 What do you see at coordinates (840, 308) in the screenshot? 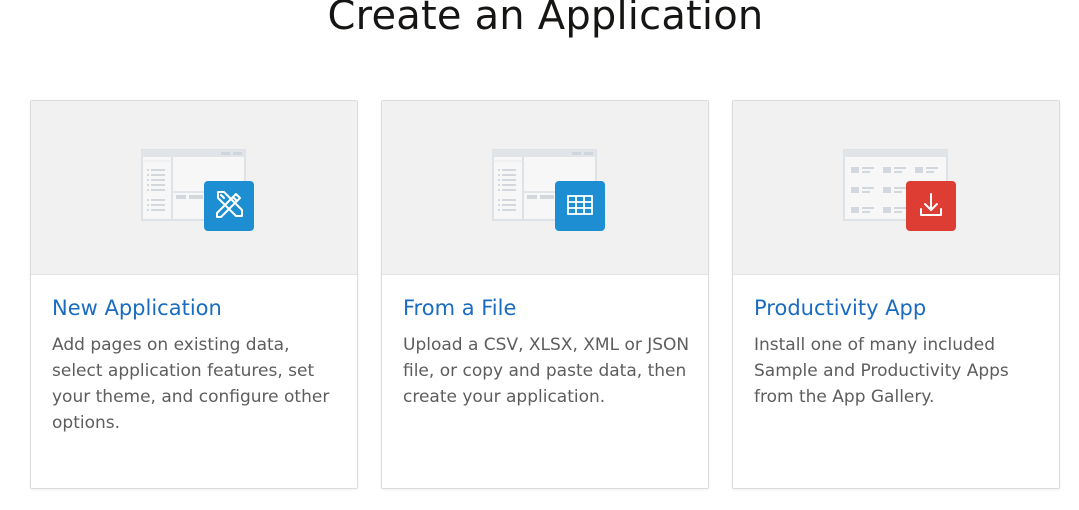
I see `card-title: Productivity App` at bounding box center [840, 308].